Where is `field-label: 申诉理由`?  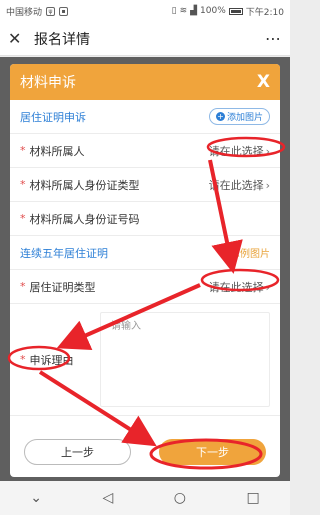 field-label: 申诉理由 is located at coordinates (51, 360).